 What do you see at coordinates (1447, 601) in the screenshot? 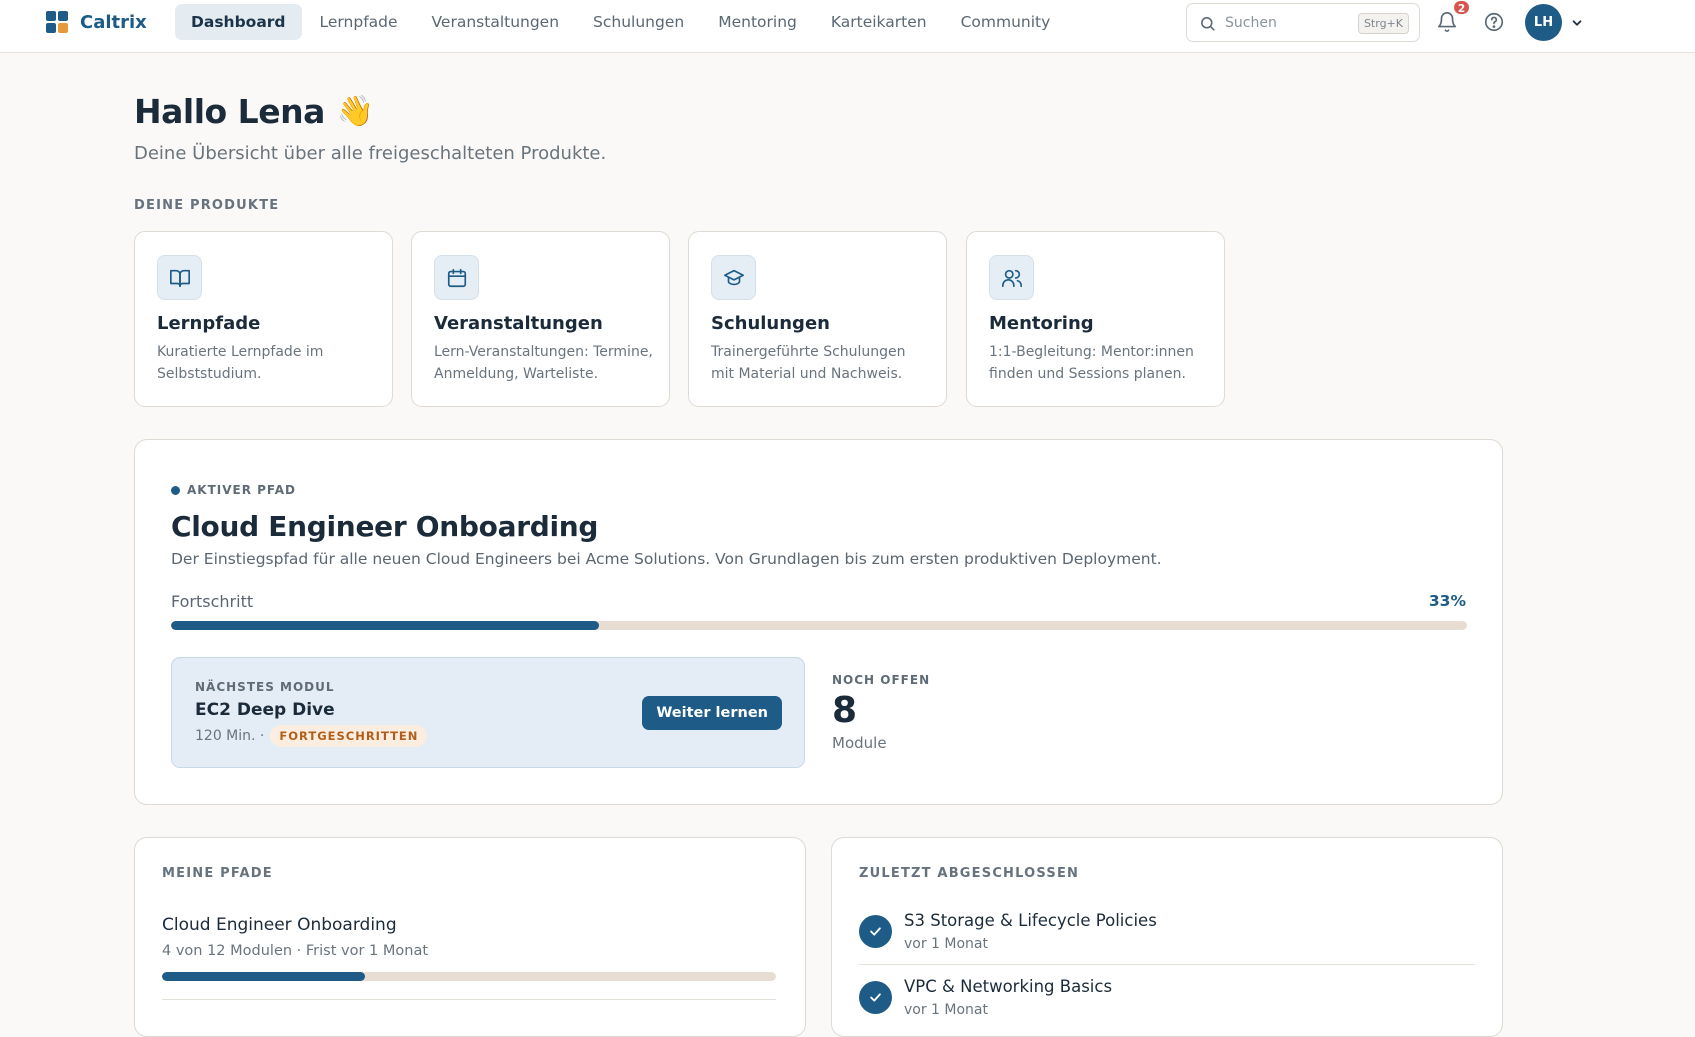
I see `progress-percent: 33%` at bounding box center [1447, 601].